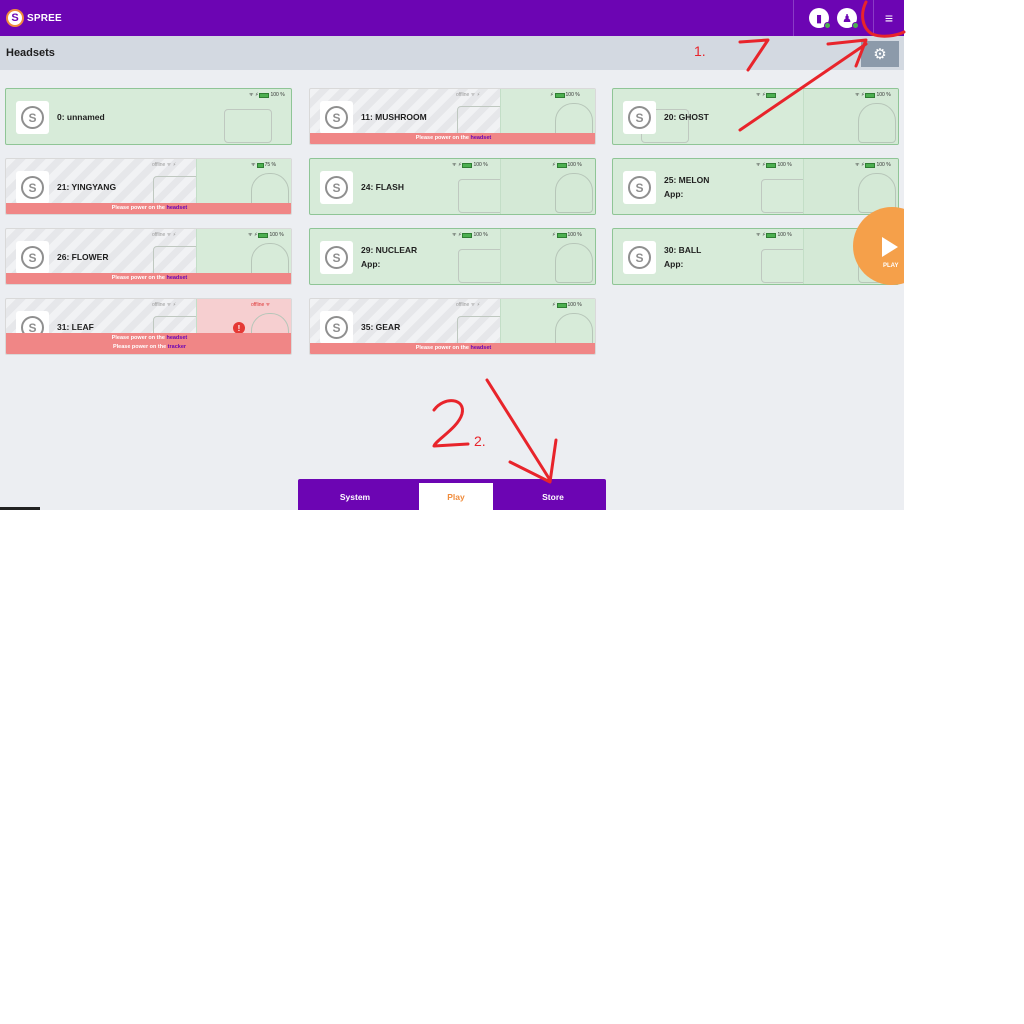 The height and width of the screenshot is (1024, 1024). Describe the element at coordinates (755, 186) in the screenshot. I see `headset-card: ᯤ ⚡ 100 % ᯤ ⚡ 100 % S 25: MELON App:` at that location.